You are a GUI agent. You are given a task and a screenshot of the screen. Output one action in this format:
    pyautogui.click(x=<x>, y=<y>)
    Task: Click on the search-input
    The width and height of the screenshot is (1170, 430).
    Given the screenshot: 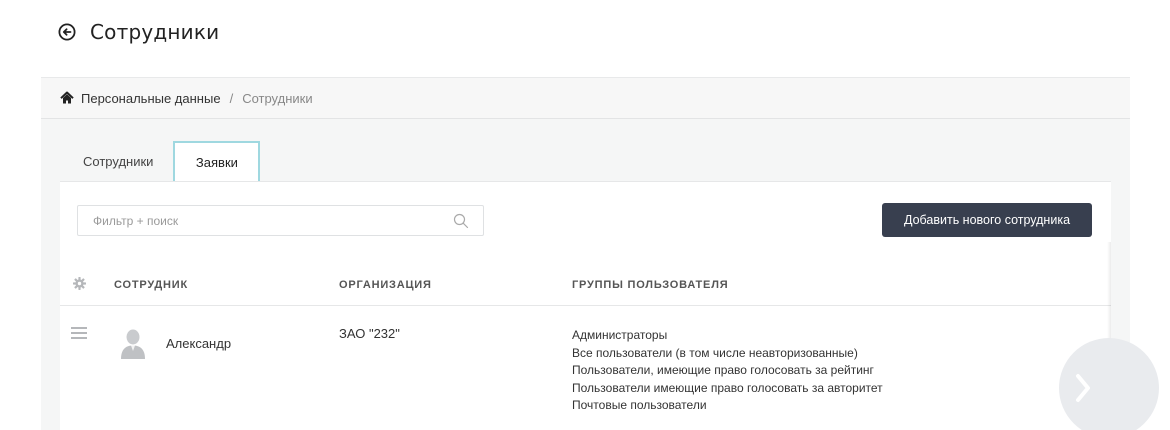 What is the action you would take?
    pyautogui.click(x=263, y=220)
    